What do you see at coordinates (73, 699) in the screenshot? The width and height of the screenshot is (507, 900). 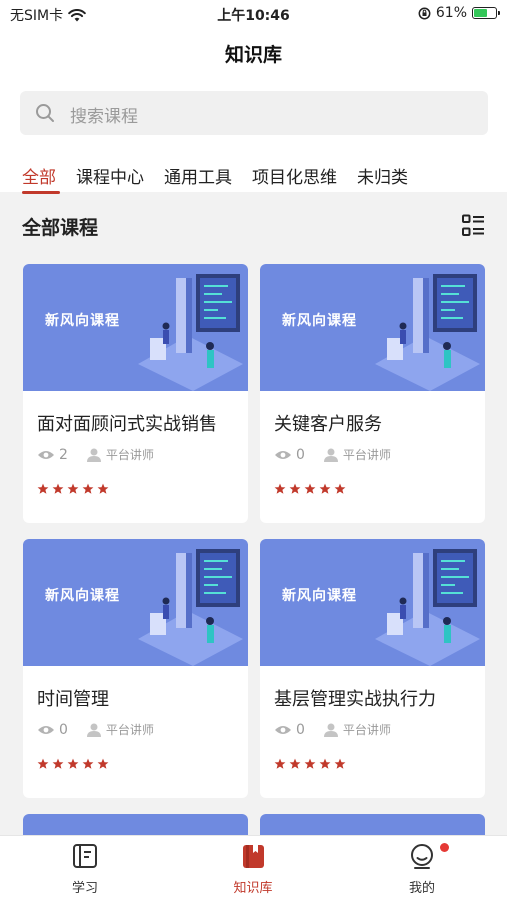 I see `course-title: 时间管理` at bounding box center [73, 699].